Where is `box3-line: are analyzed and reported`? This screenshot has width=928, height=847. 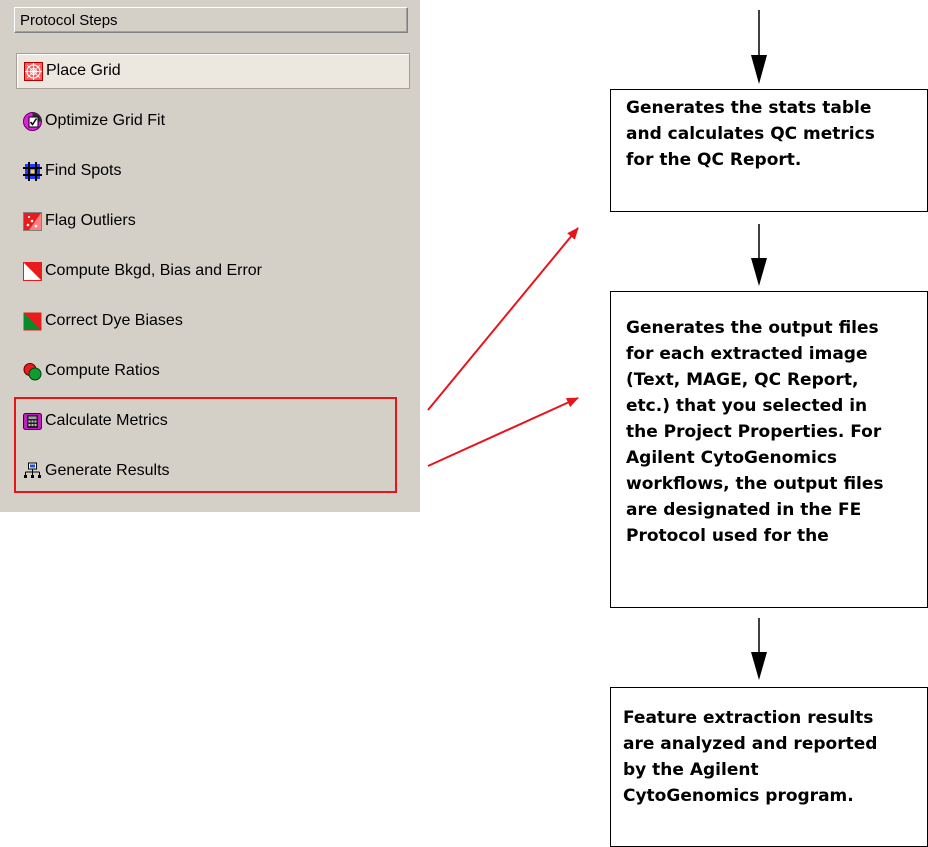
box3-line: are analyzed and reported is located at coordinates (750, 744).